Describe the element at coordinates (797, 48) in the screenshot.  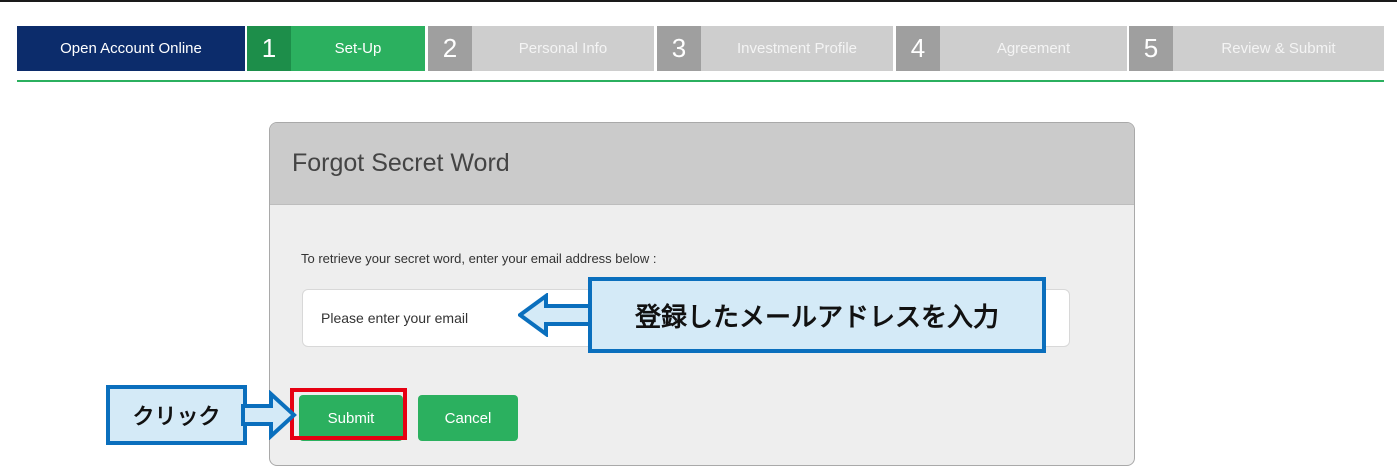
I see `step-label: Investment Profile` at that location.